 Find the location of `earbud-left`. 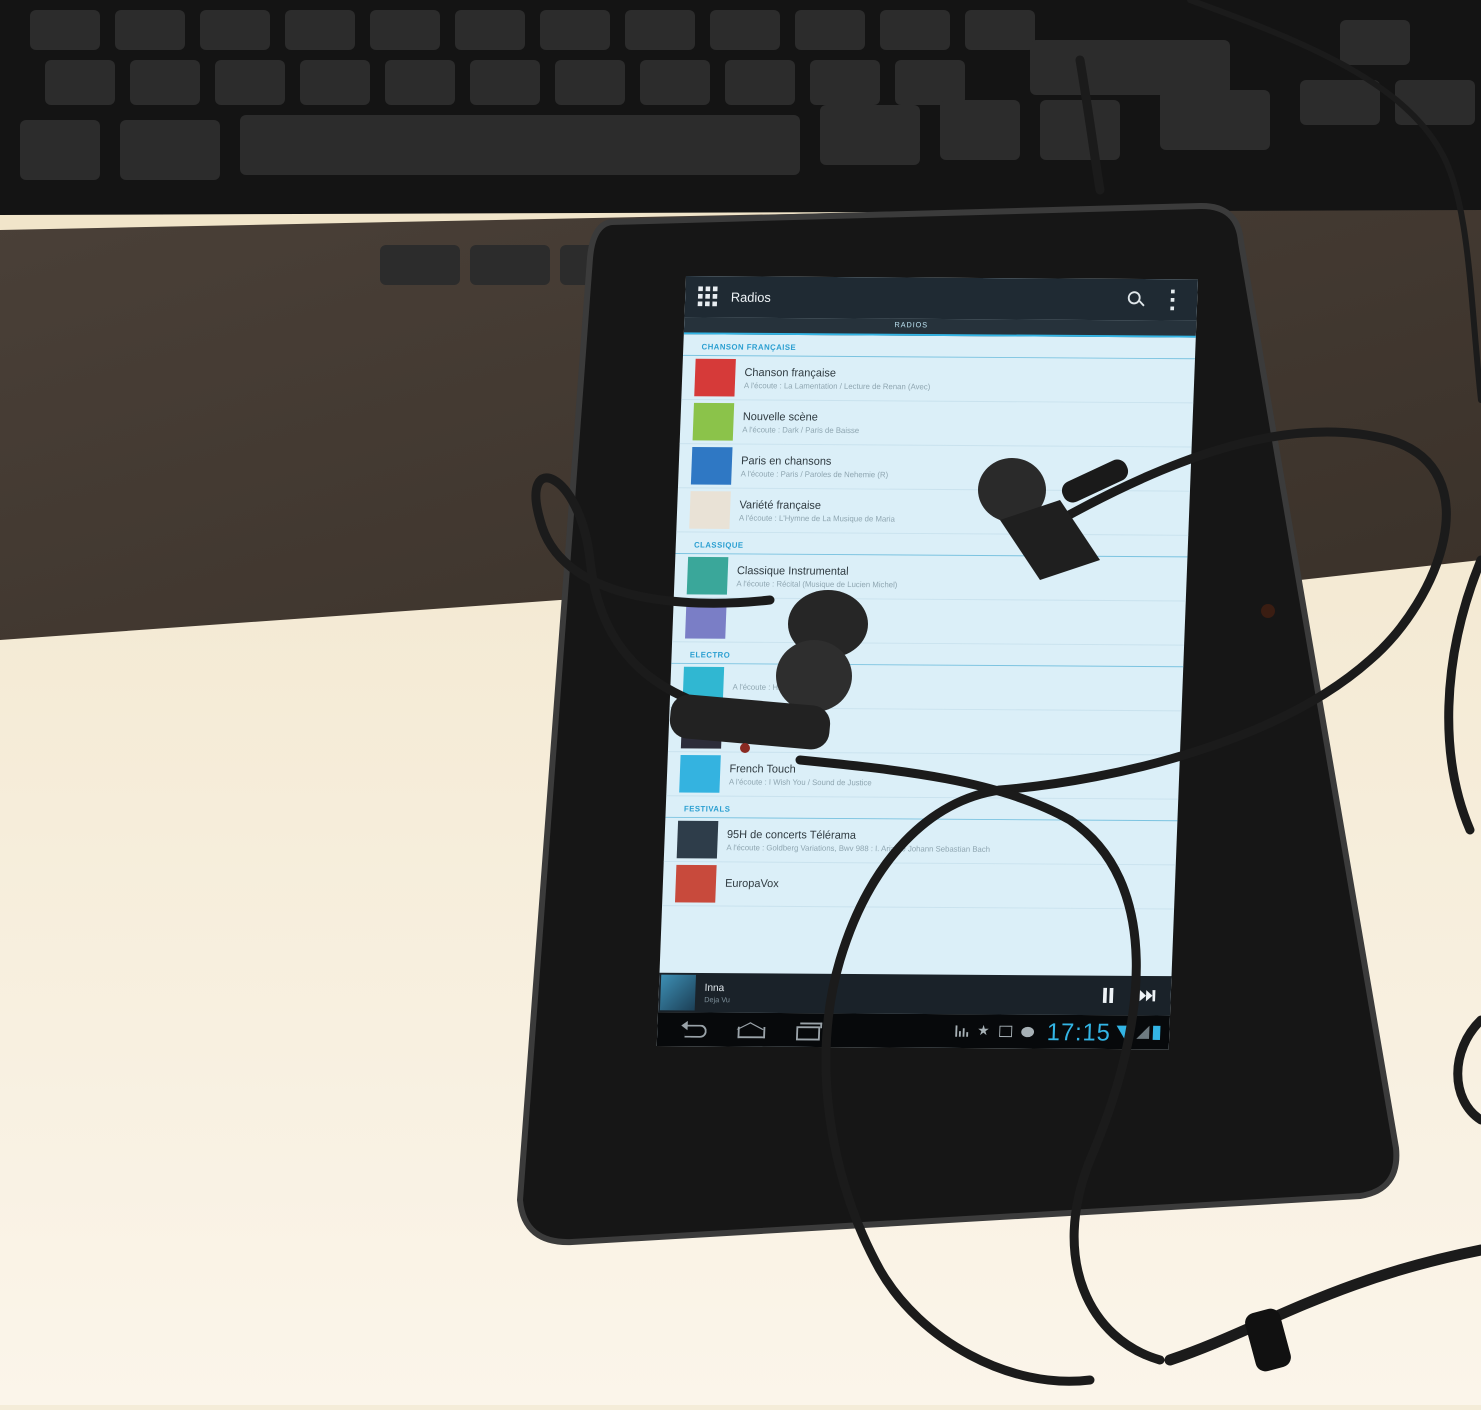

earbud-left is located at coordinates (768, 671).